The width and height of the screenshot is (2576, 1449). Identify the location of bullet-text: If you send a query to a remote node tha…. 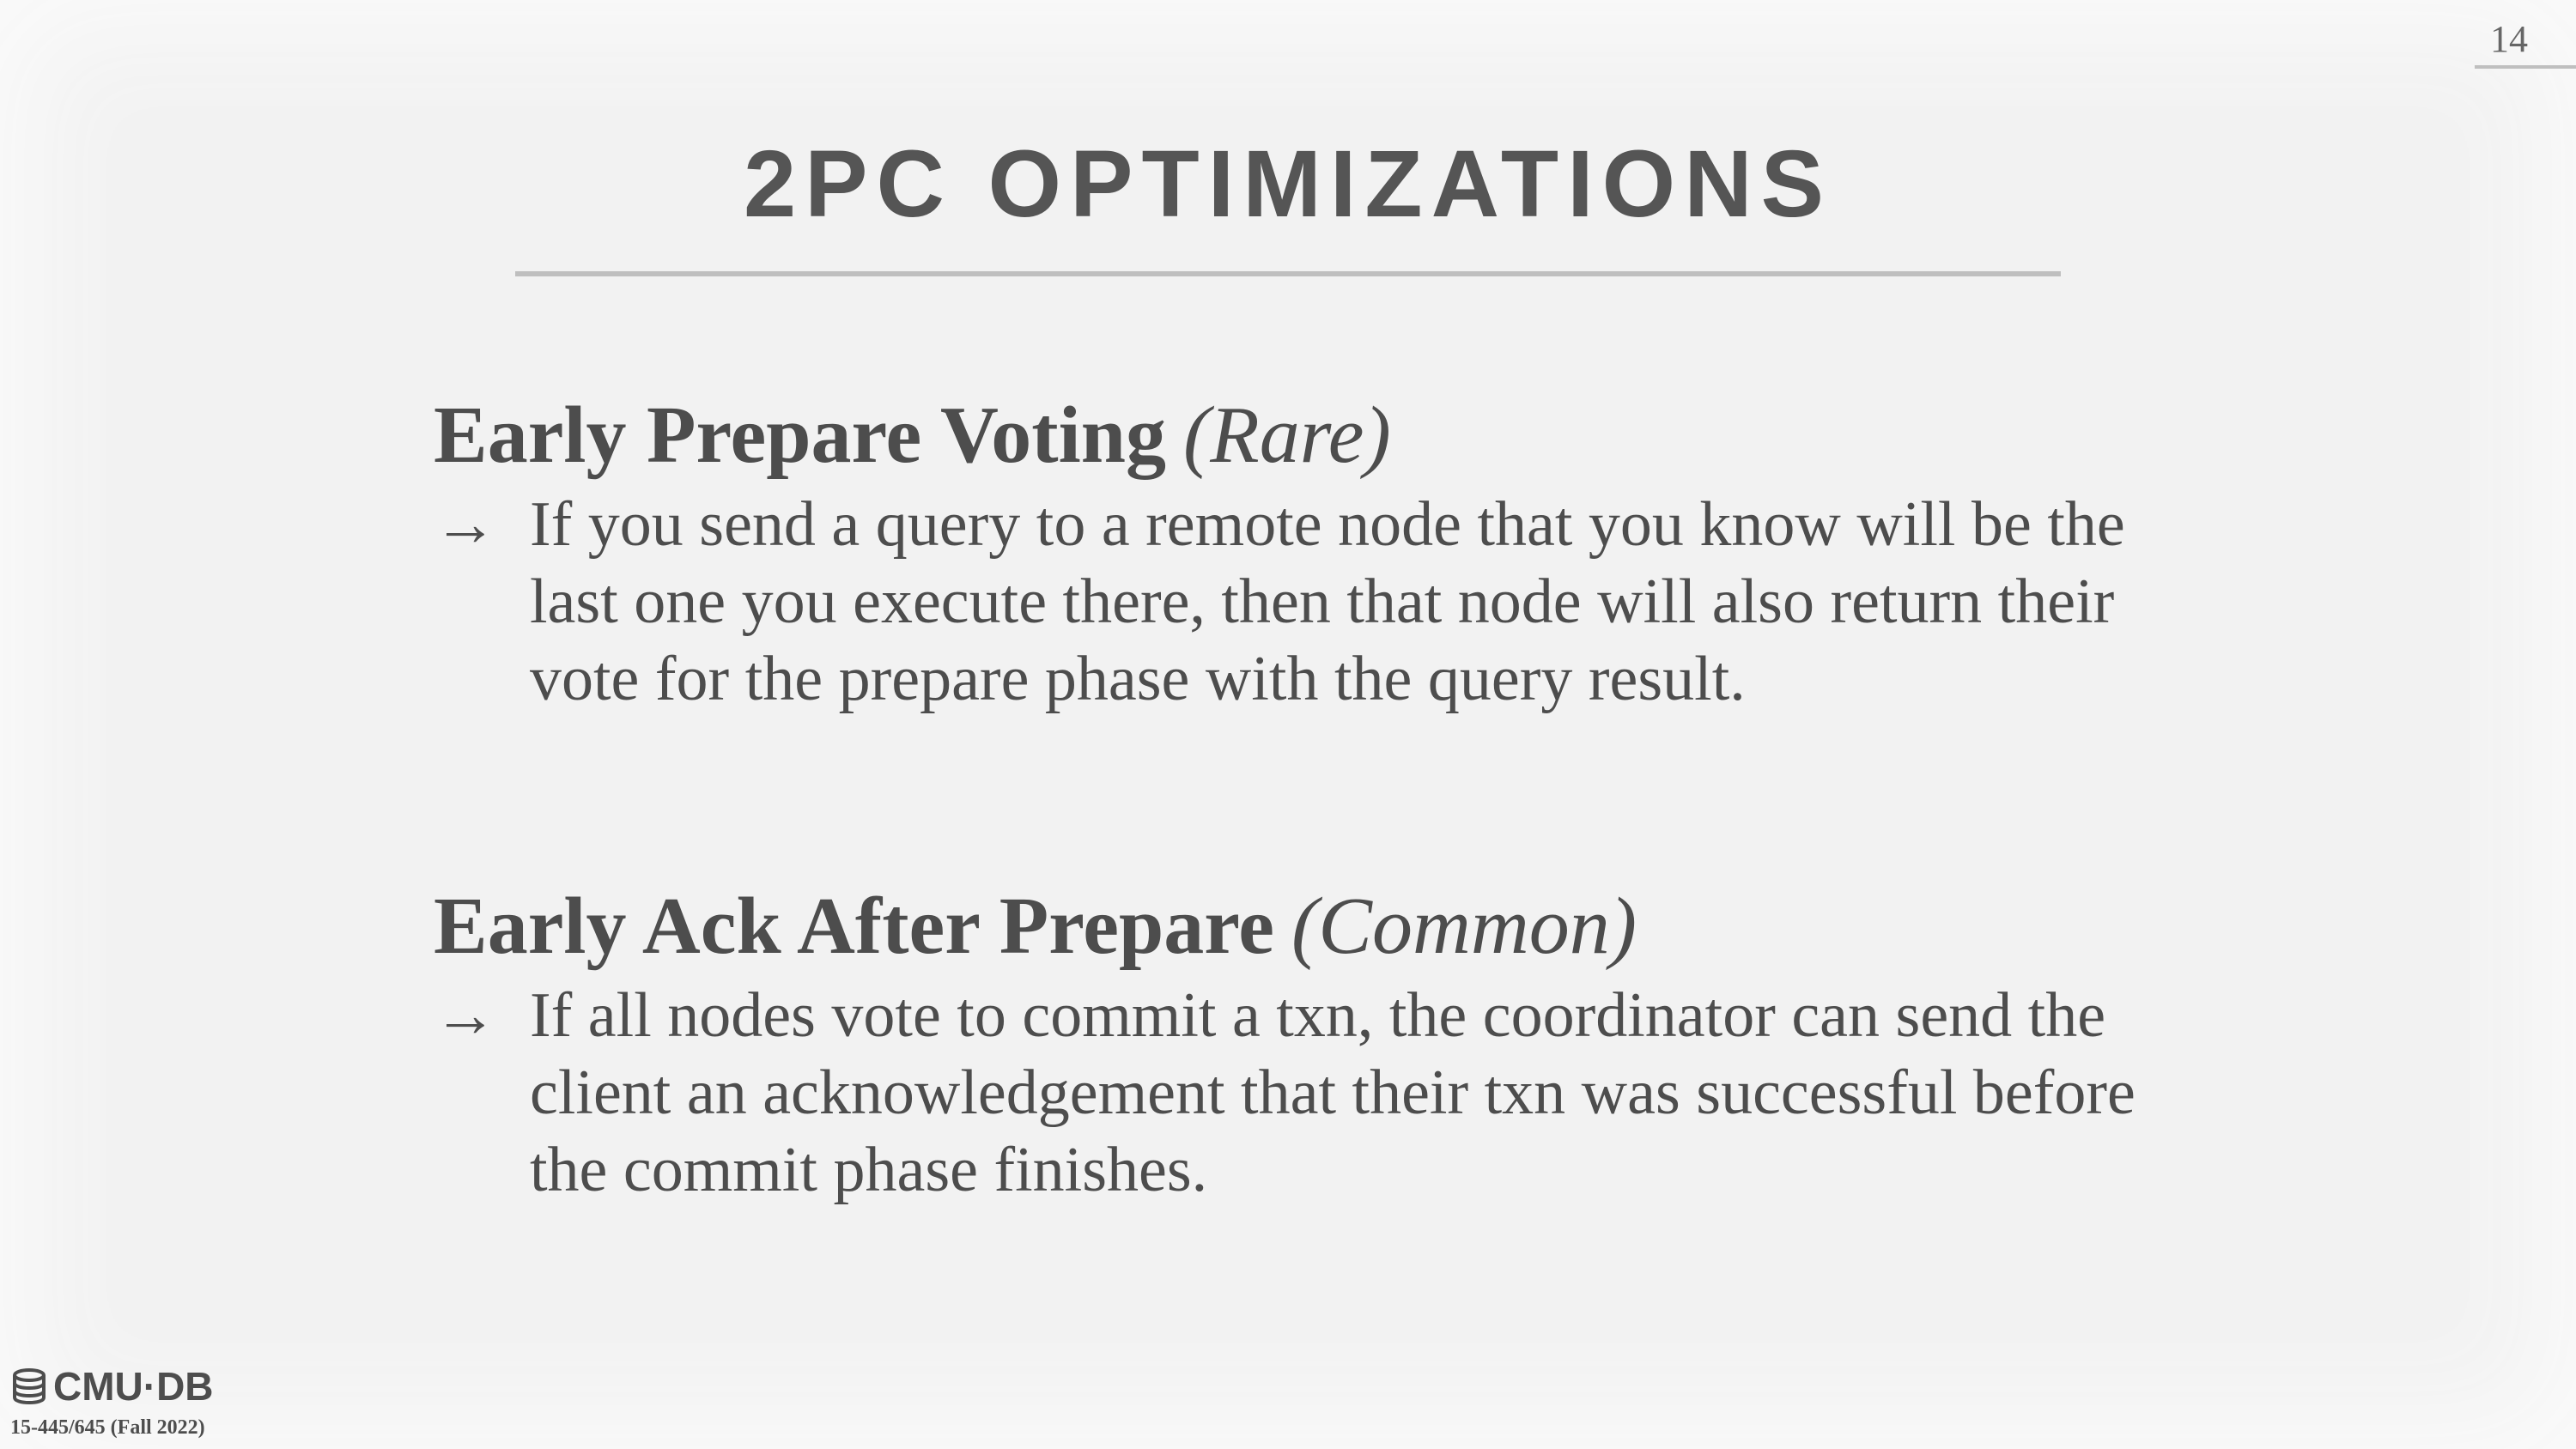
(1327, 601).